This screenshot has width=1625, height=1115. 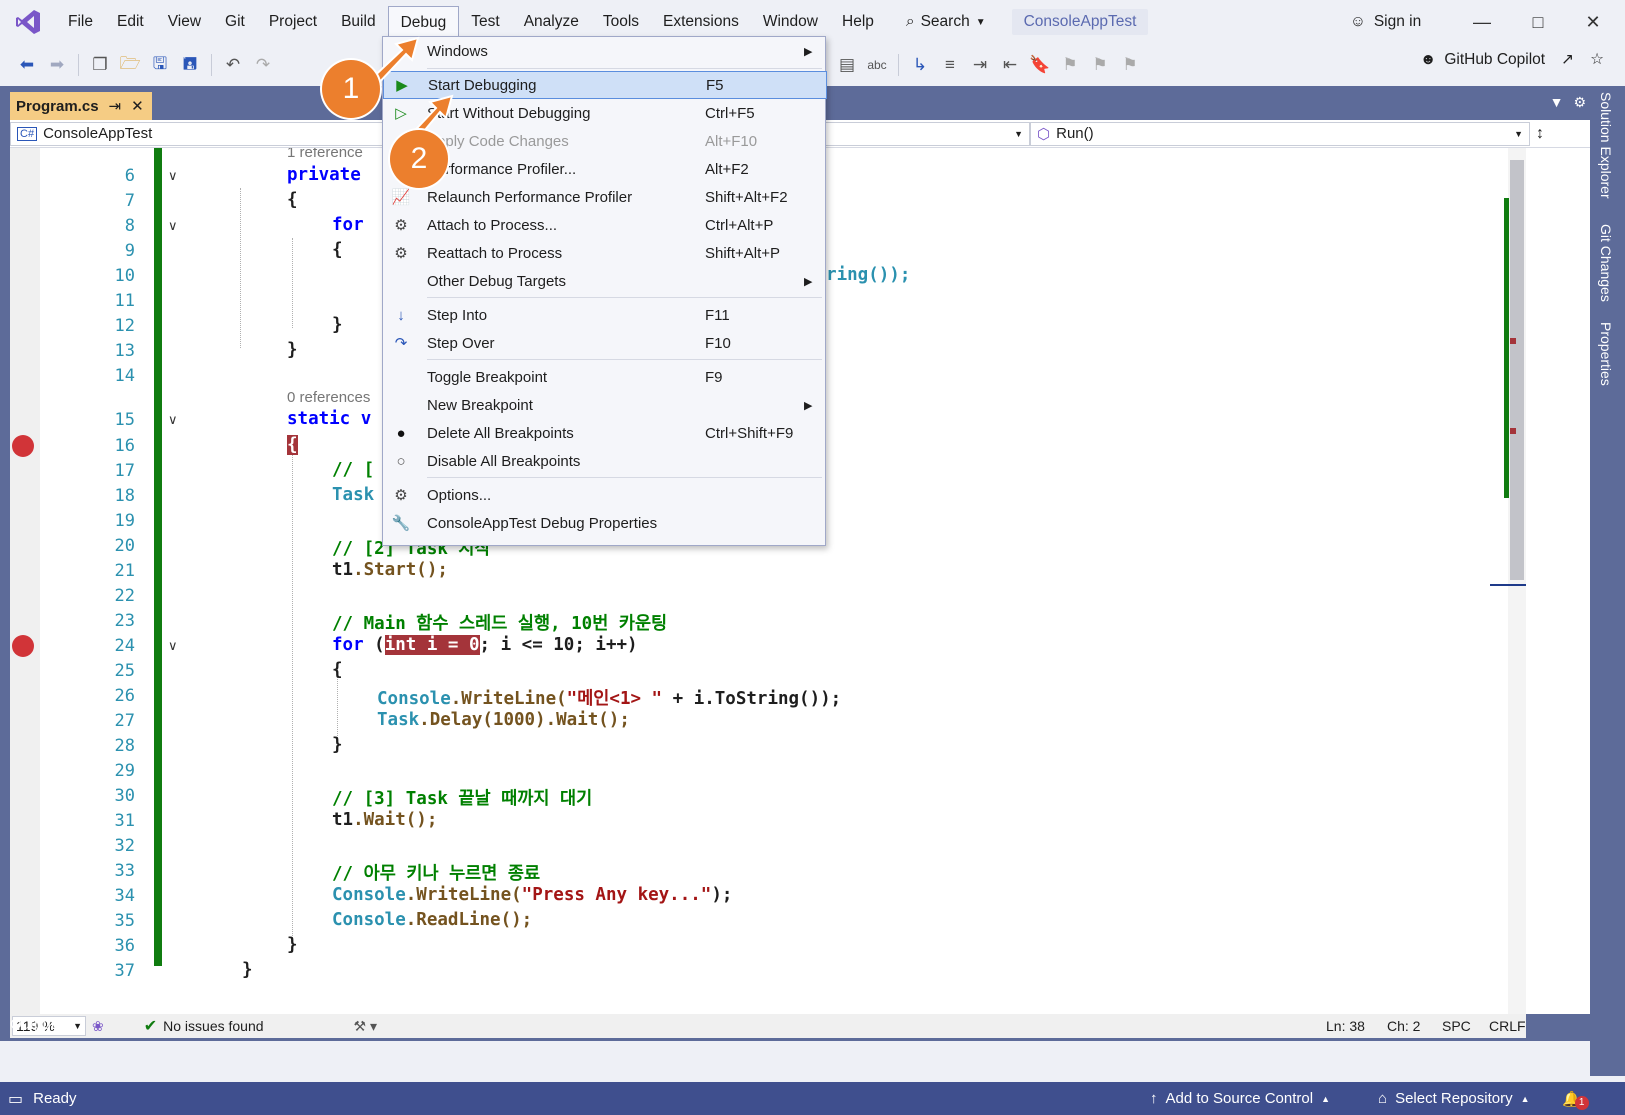 I want to click on code-token: .Delay(1000).Wait();, so click(x=524, y=720).